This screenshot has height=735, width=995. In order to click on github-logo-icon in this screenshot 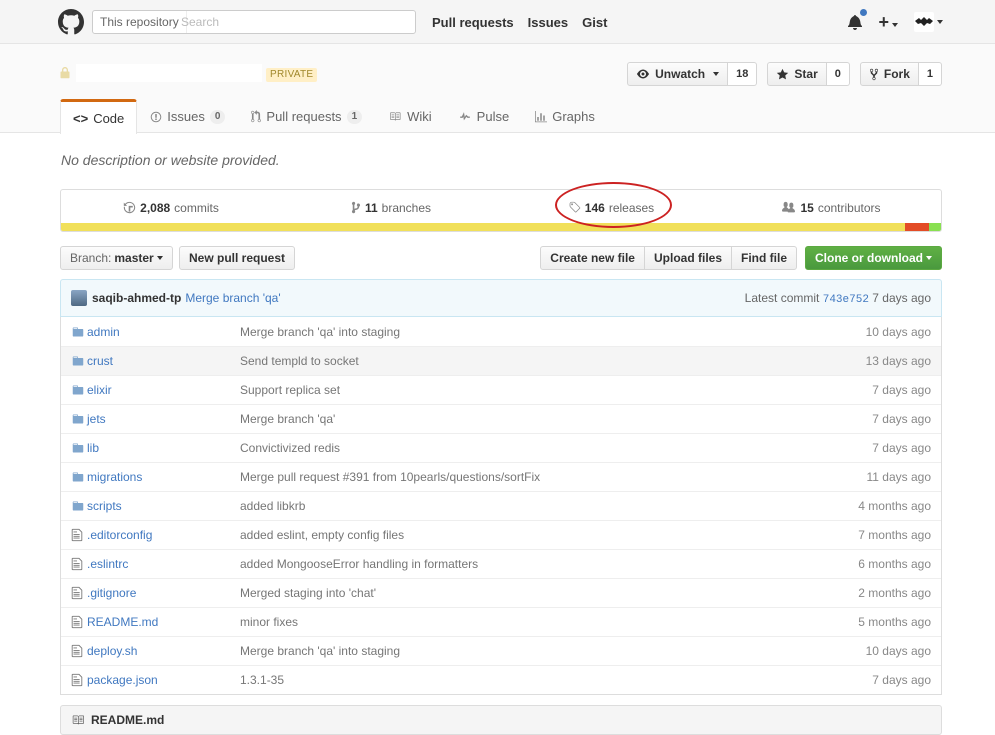, I will do `click(71, 22)`.